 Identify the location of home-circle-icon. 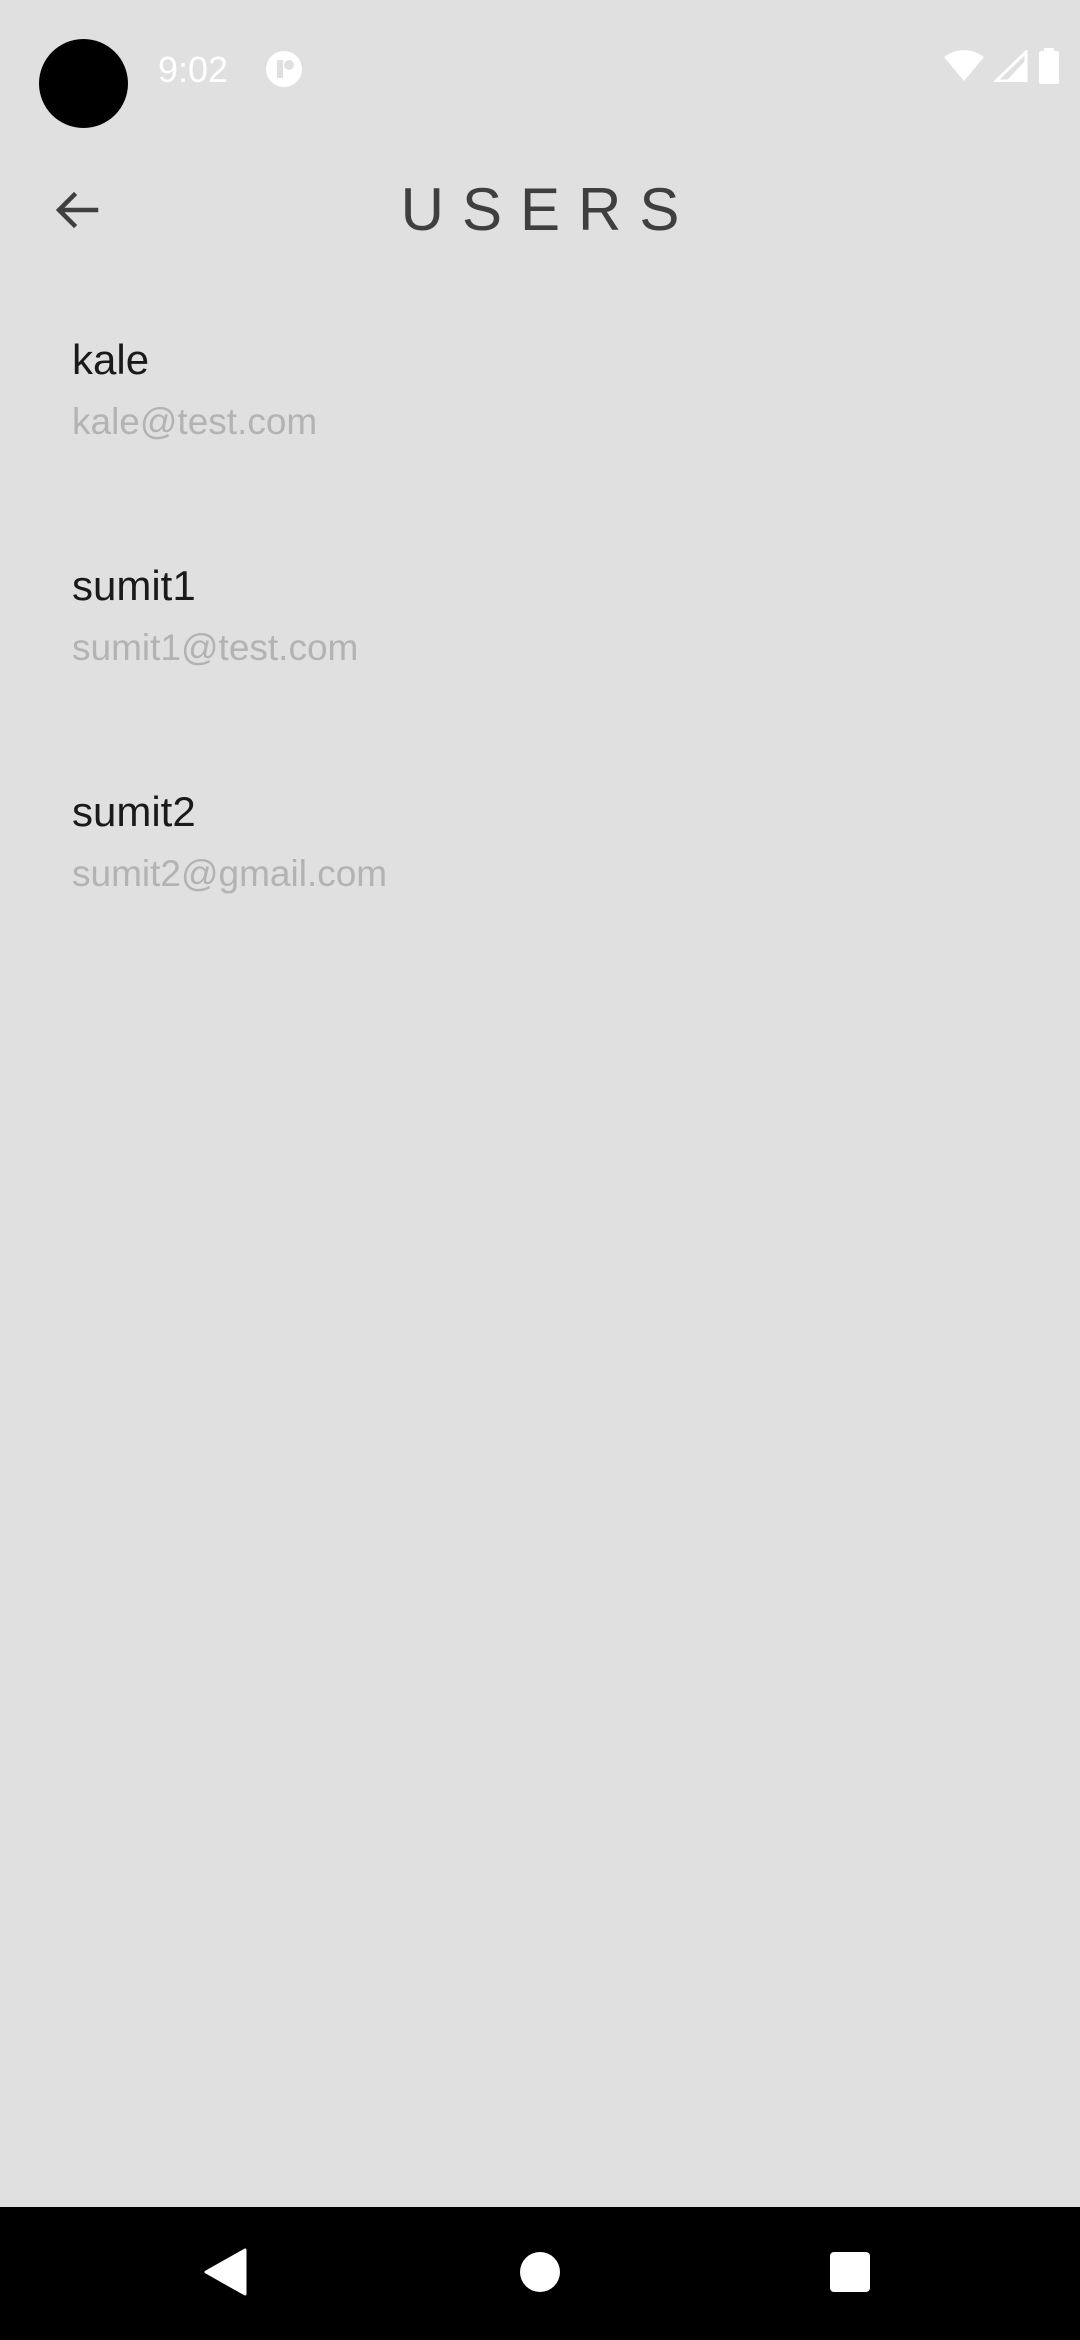
(540, 2274).